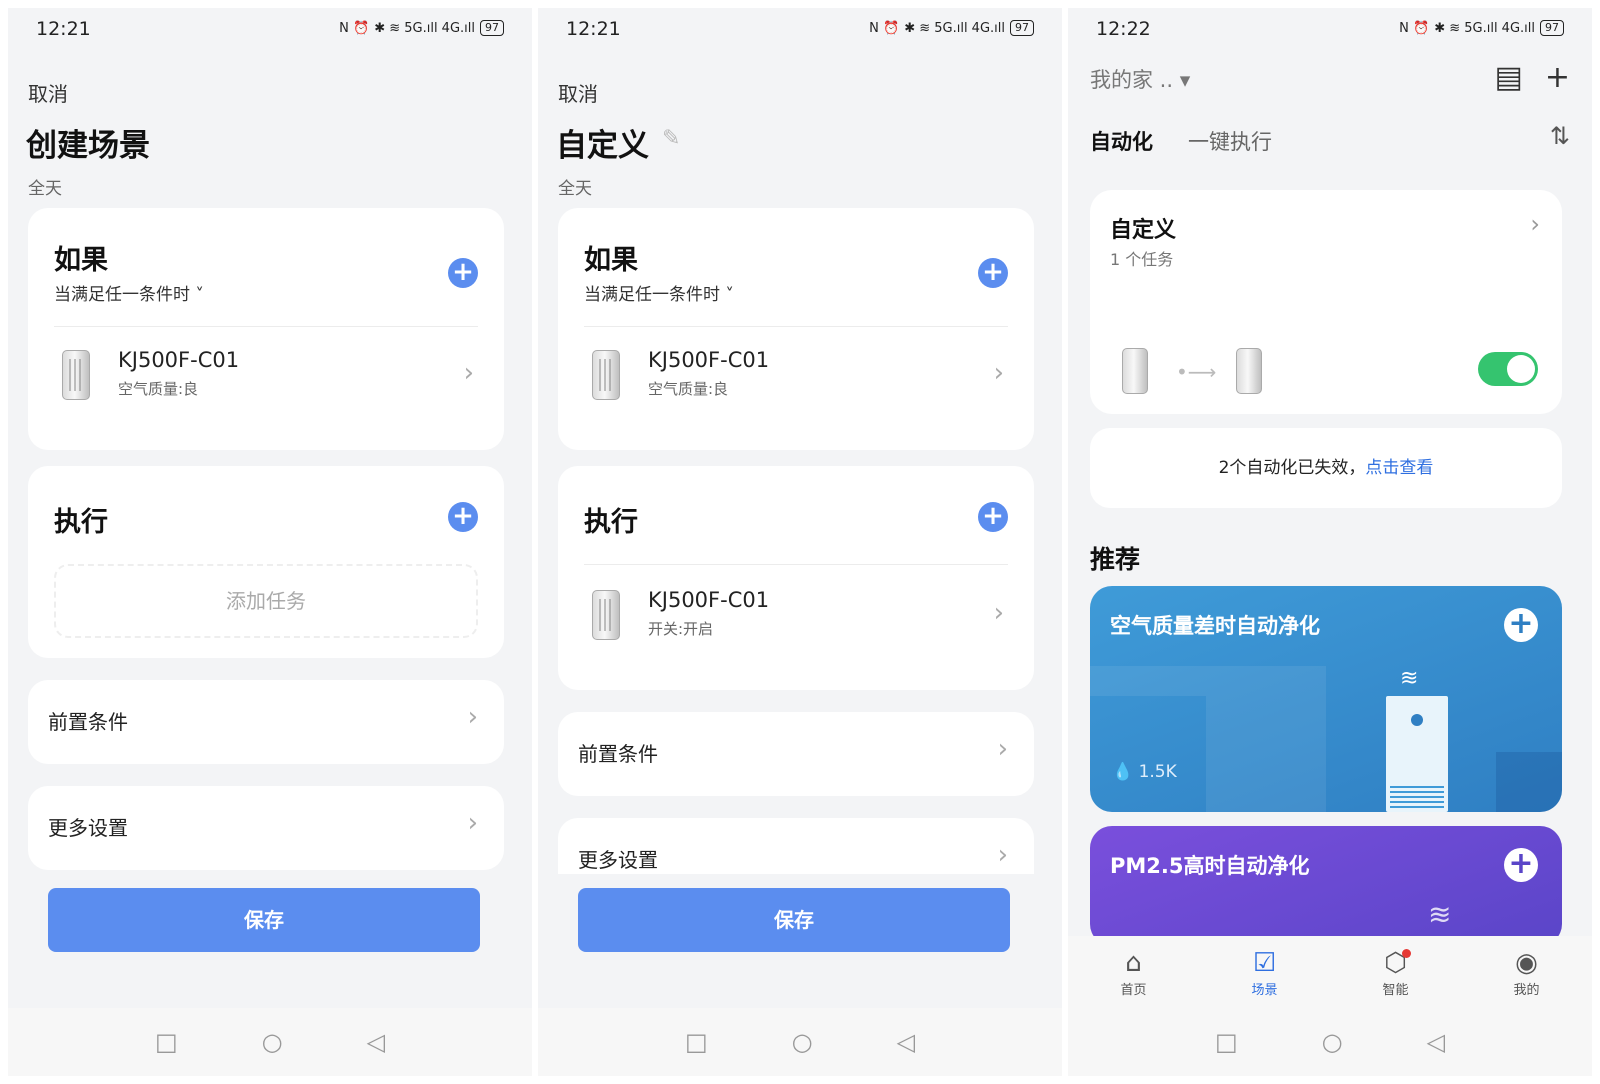  I want to click on do-card: 执行 + 添加任务, so click(266, 562).